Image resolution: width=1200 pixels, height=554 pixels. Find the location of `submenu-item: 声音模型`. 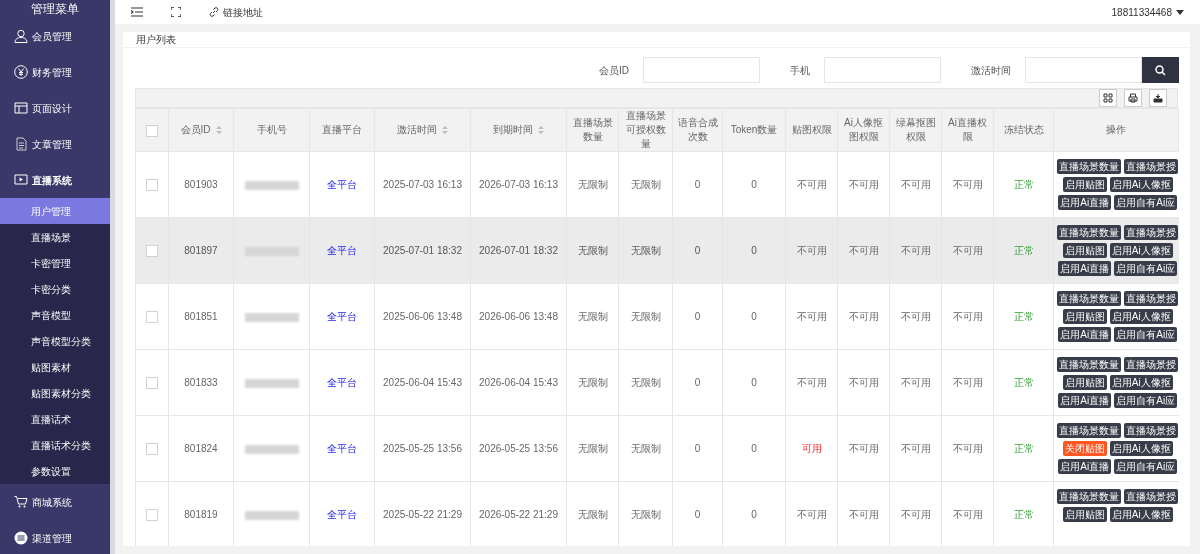

submenu-item: 声音模型 is located at coordinates (55, 315).